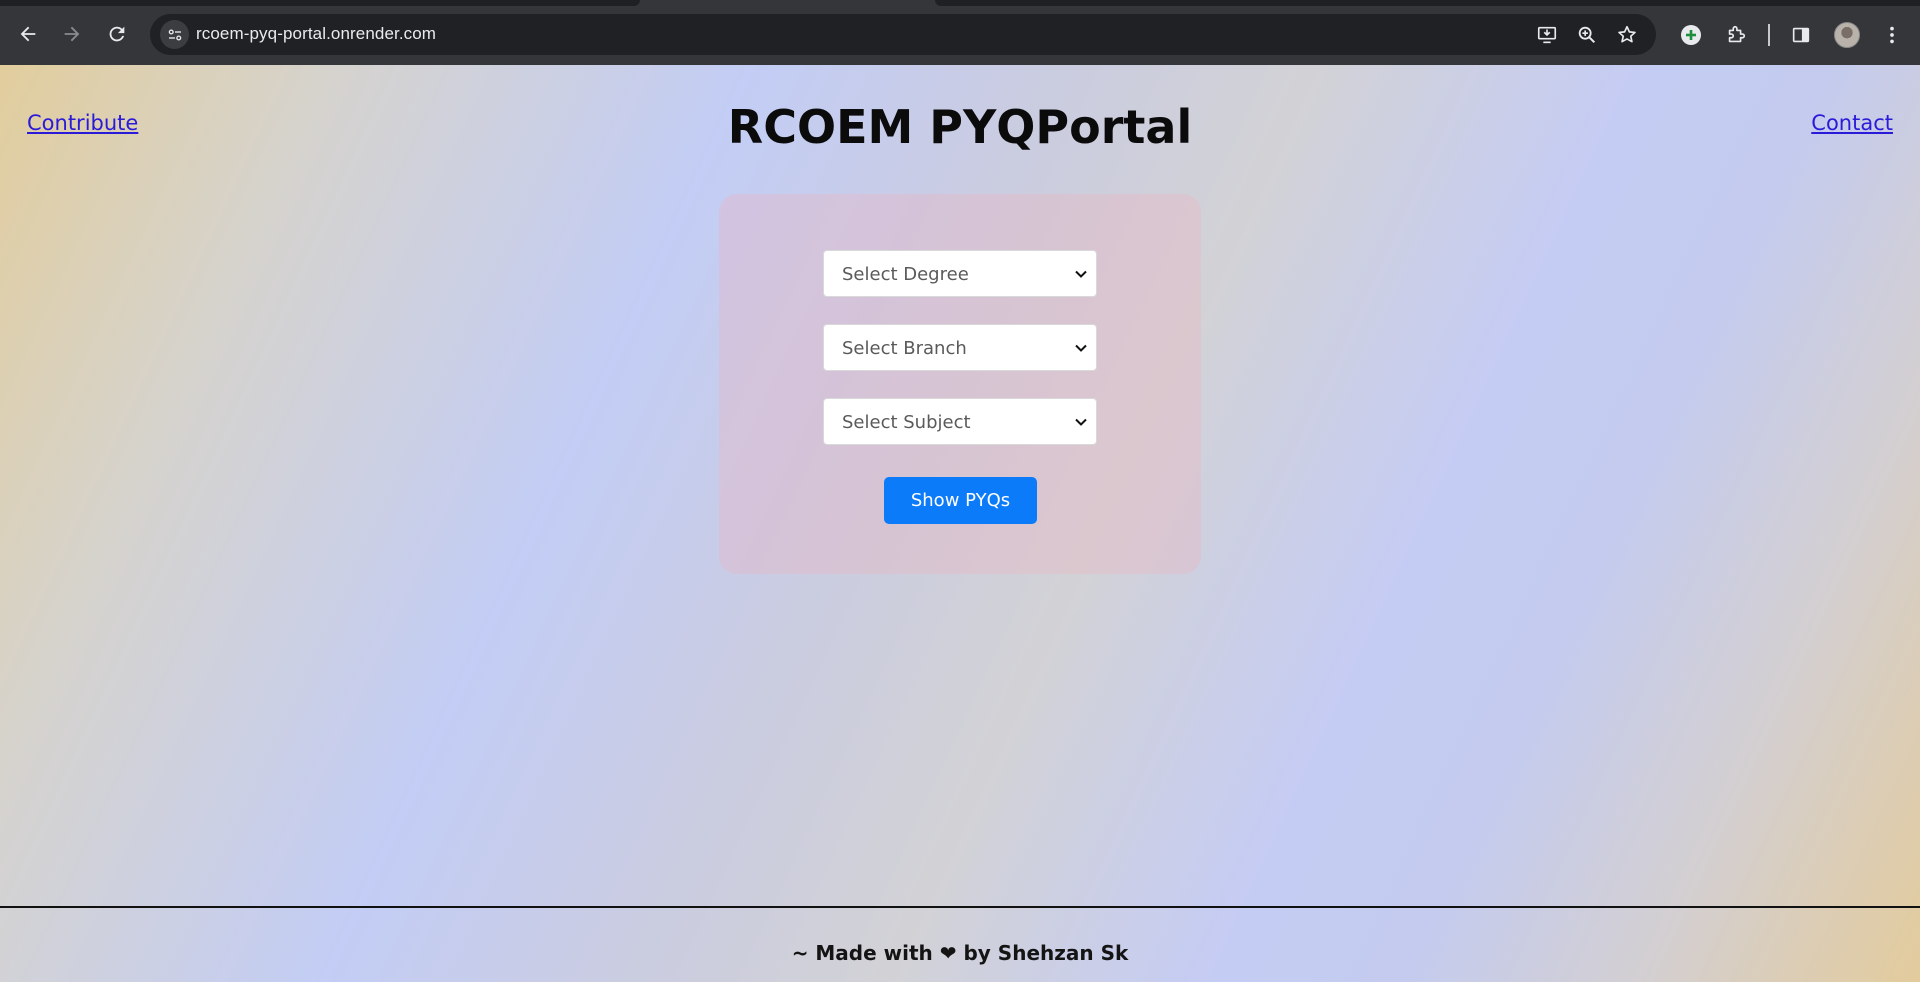 The height and width of the screenshot is (982, 1920). Describe the element at coordinates (1736, 35) in the screenshot. I see `extensions-puzzle-icon` at that location.